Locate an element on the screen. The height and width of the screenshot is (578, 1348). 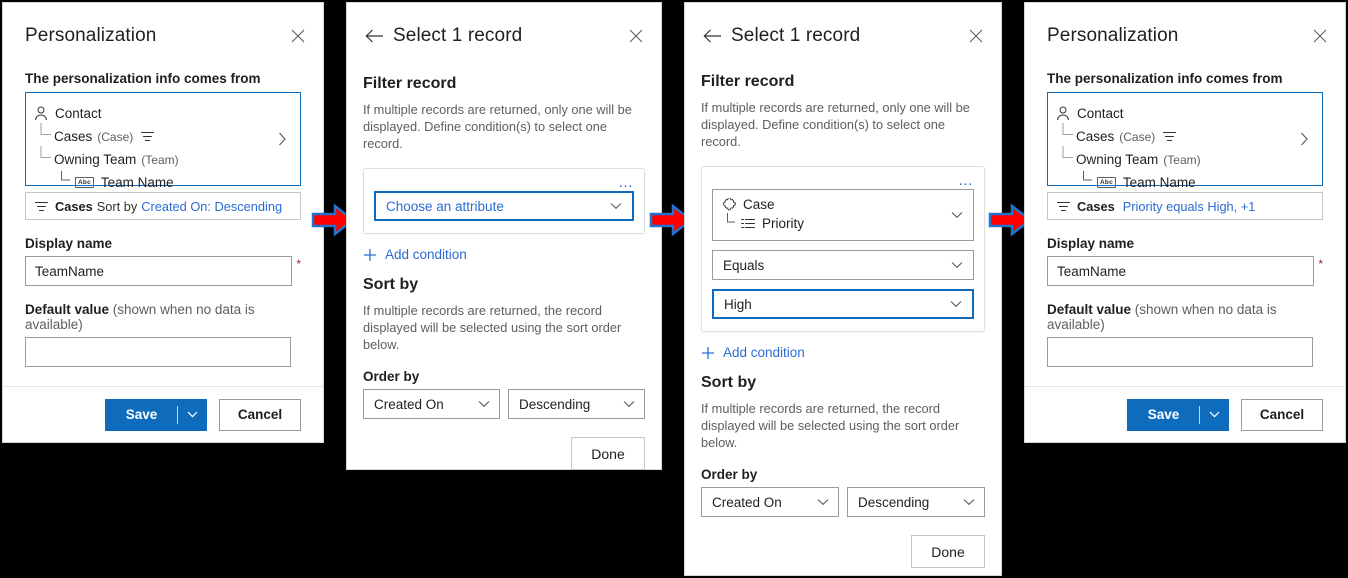
attribute-combobox: Choose an attribute is located at coordinates (504, 206).